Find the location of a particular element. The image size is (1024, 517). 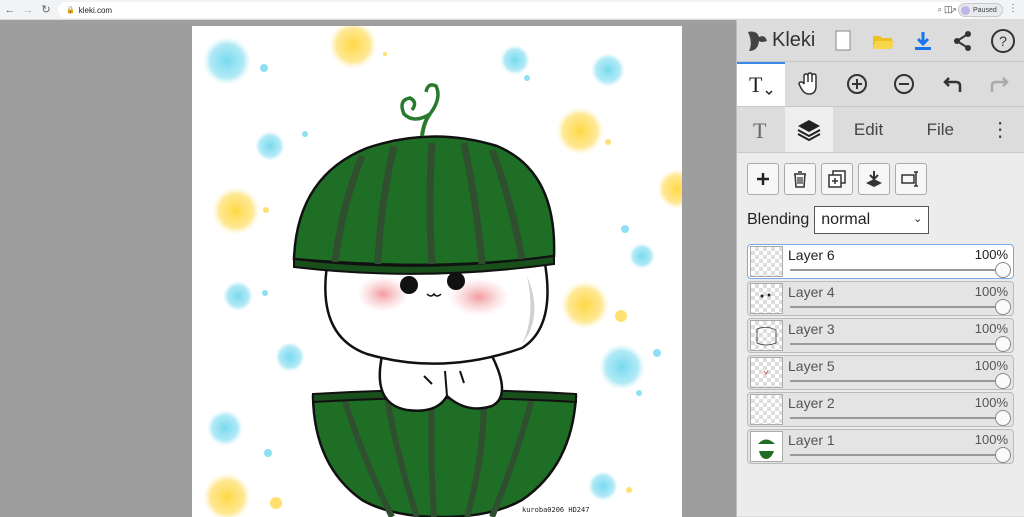

add-layer-button is located at coordinates (763, 179).